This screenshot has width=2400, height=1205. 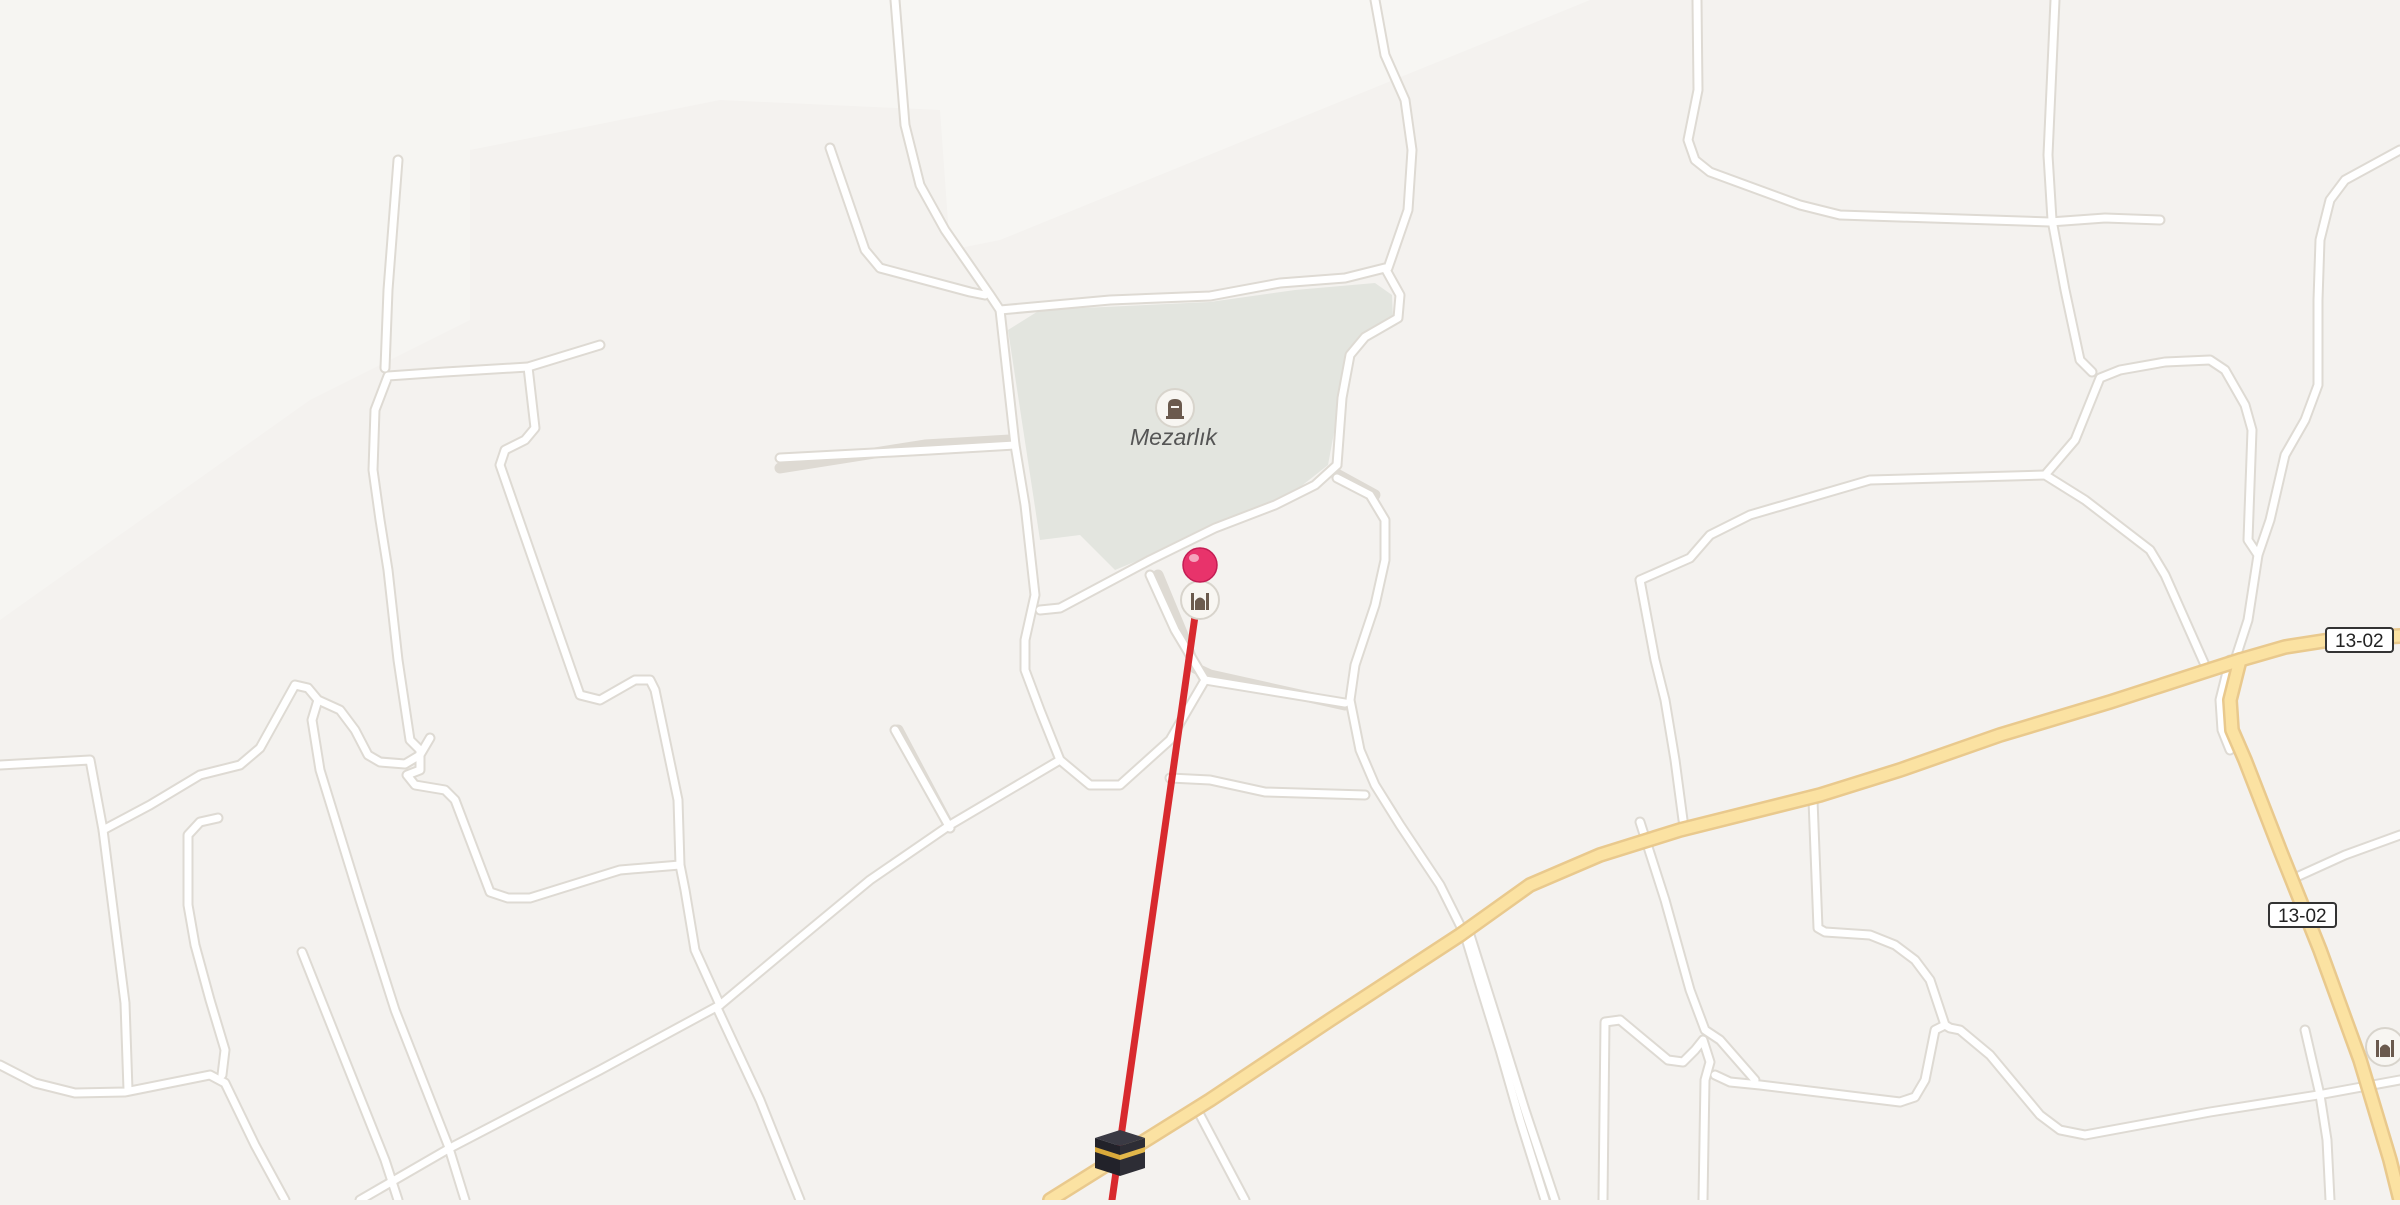 I want to click on location-pin-icon, so click(x=1200, y=565).